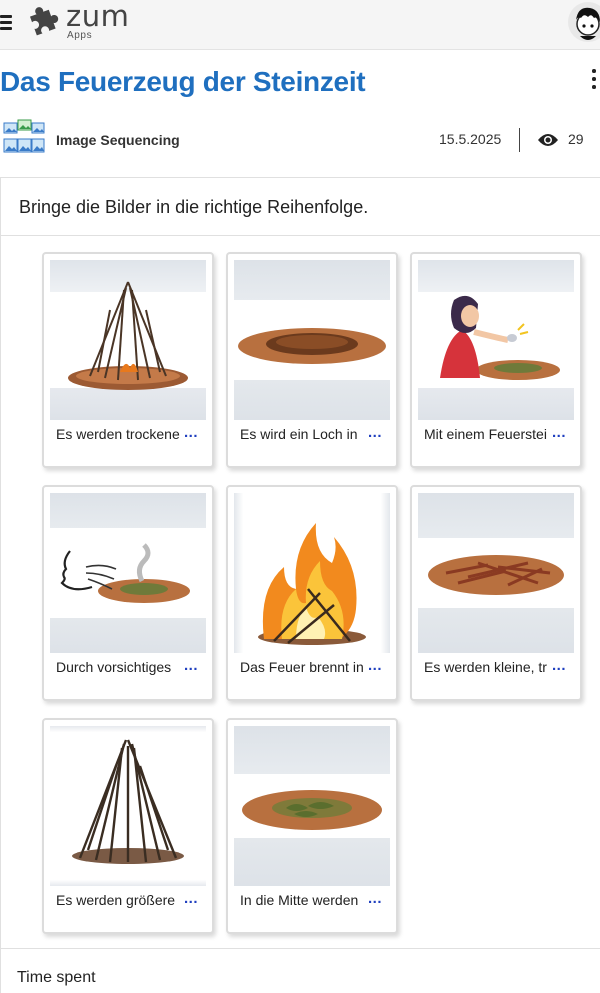 The width and height of the screenshot is (600, 993). Describe the element at coordinates (312, 806) in the screenshot. I see `leaves-in-center-image` at that location.